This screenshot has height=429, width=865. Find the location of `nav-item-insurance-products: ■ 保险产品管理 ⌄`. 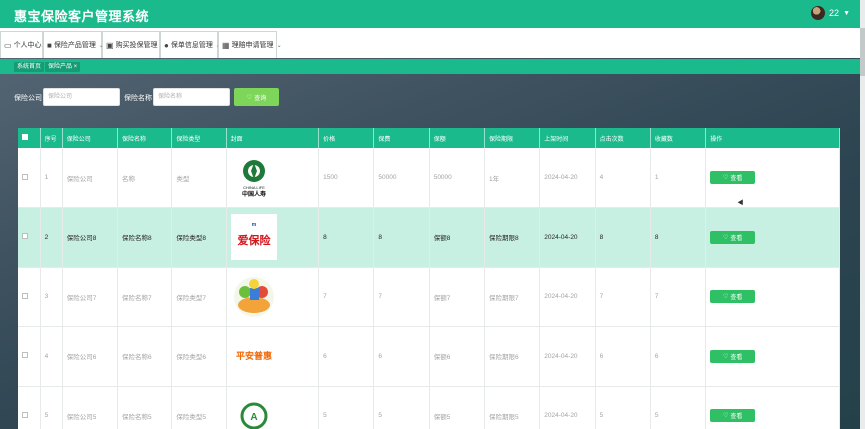

nav-item-insurance-products: ■ 保险产品管理 ⌄ is located at coordinates (73, 44).